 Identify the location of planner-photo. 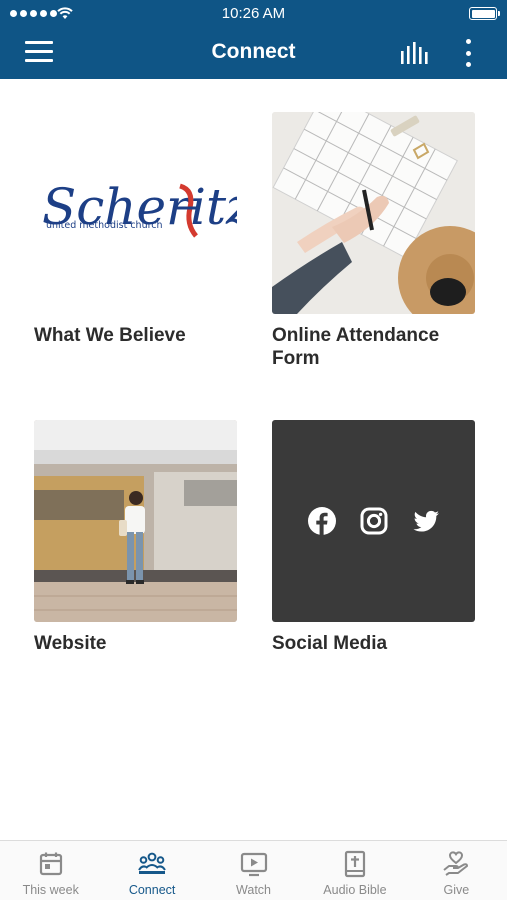
(373, 213).